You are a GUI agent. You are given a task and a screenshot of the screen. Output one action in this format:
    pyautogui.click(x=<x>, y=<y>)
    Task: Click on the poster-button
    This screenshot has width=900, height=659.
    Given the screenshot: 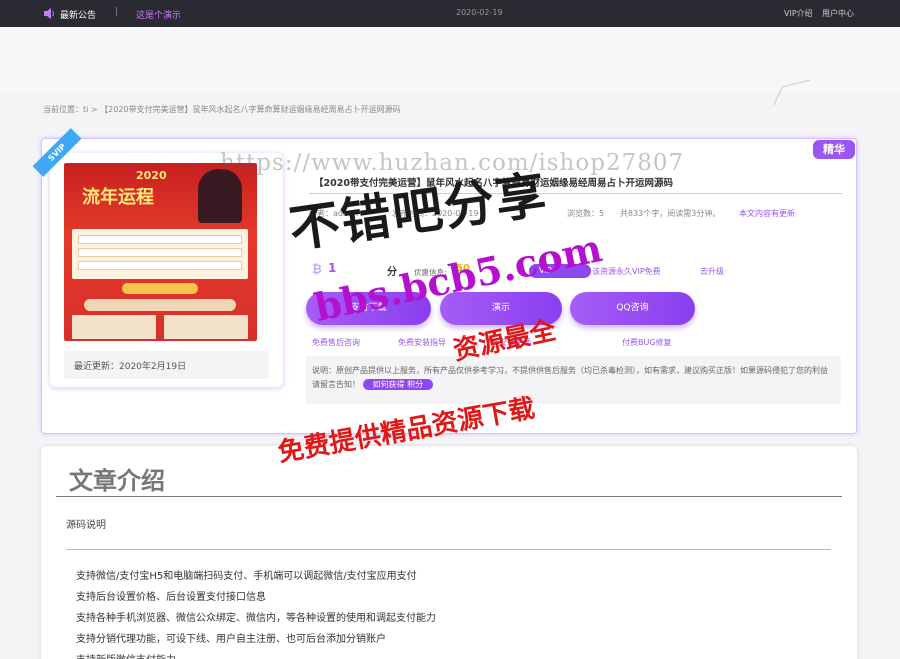 What is the action you would take?
    pyautogui.click(x=160, y=288)
    